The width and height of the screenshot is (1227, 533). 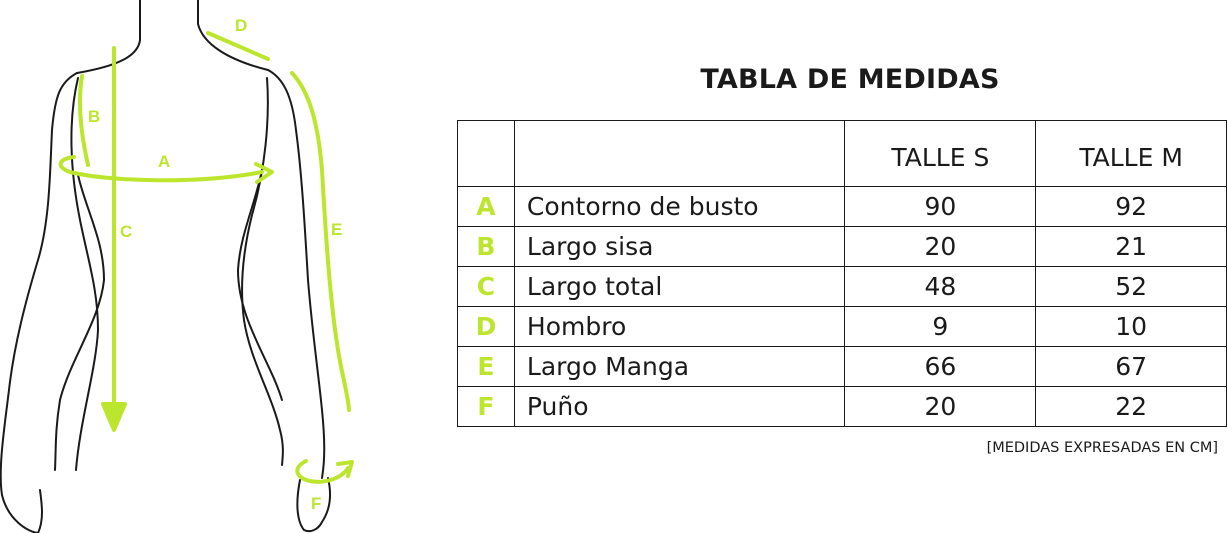 What do you see at coordinates (679, 286) in the screenshot?
I see `row-measure-name: Largo total` at bounding box center [679, 286].